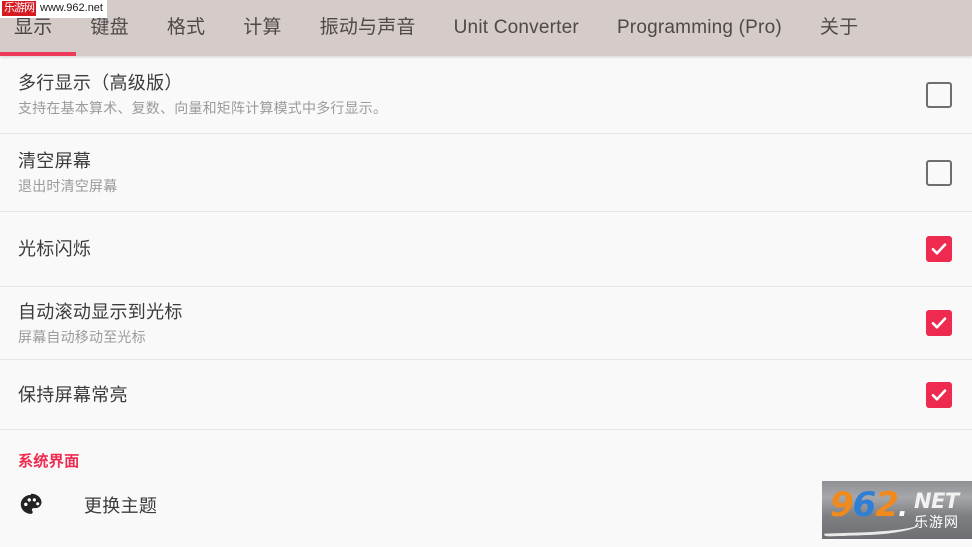 The height and width of the screenshot is (547, 972). Describe the element at coordinates (472, 94) in the screenshot. I see `setting-text-block: 多行显示（高级版） 支持在基本算术、复数、向量和矩阵计算模式中多行显示。` at that location.